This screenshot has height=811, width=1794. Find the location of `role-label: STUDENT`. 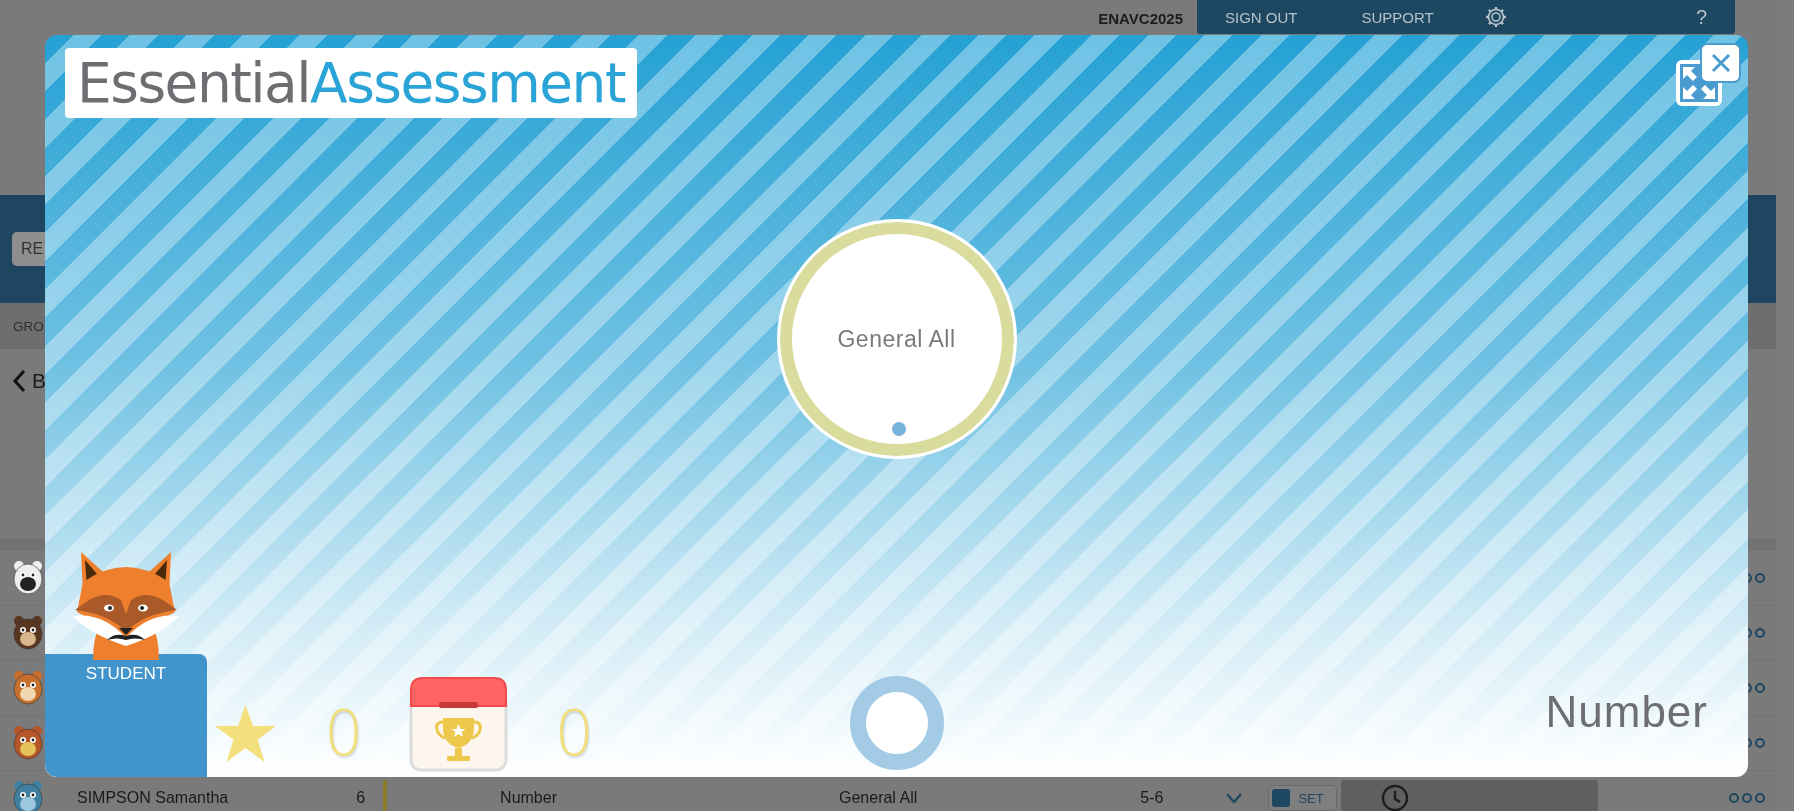

role-label: STUDENT is located at coordinates (126, 674).